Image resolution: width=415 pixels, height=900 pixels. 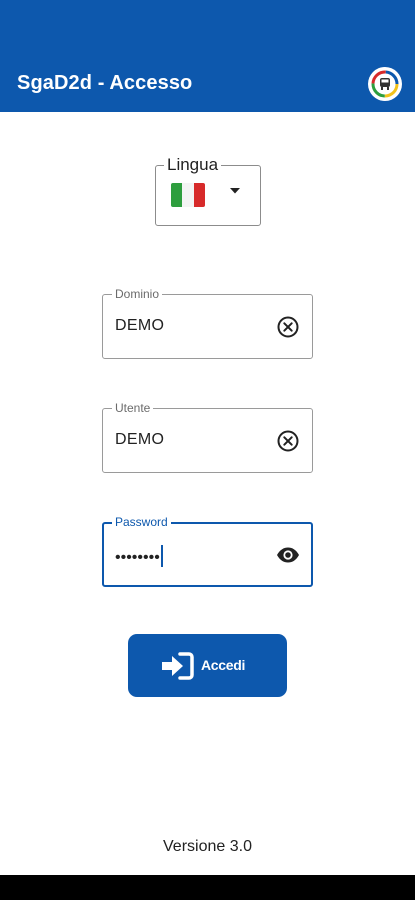 I want to click on version-text: Versione 3.0, so click(x=207, y=846).